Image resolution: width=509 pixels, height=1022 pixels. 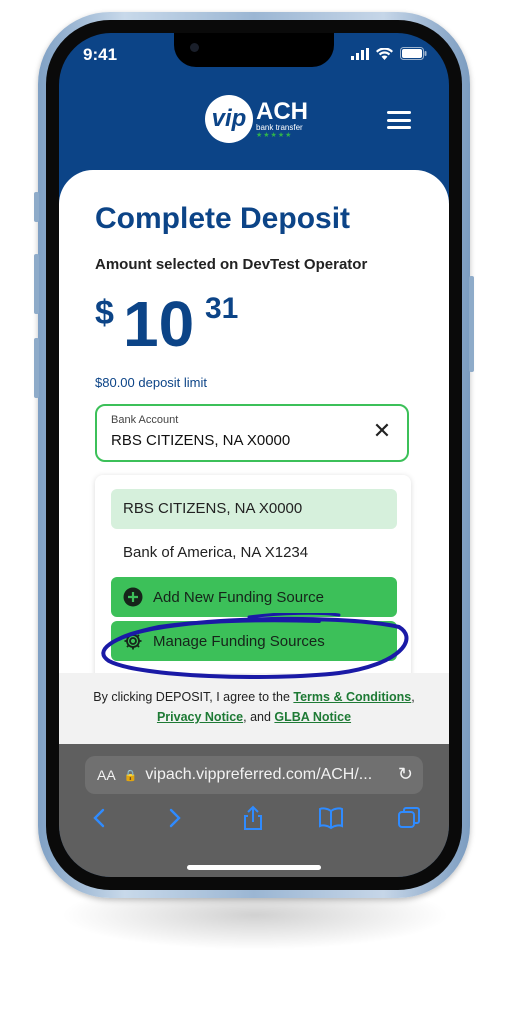 What do you see at coordinates (360, 53) in the screenshot?
I see `signal-icon` at bounding box center [360, 53].